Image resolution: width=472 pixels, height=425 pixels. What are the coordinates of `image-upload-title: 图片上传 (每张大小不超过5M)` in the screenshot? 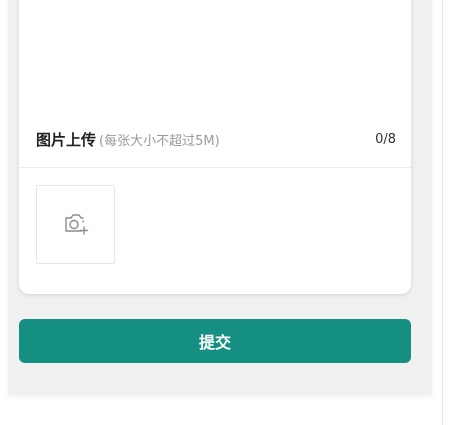 It's located at (128, 139).